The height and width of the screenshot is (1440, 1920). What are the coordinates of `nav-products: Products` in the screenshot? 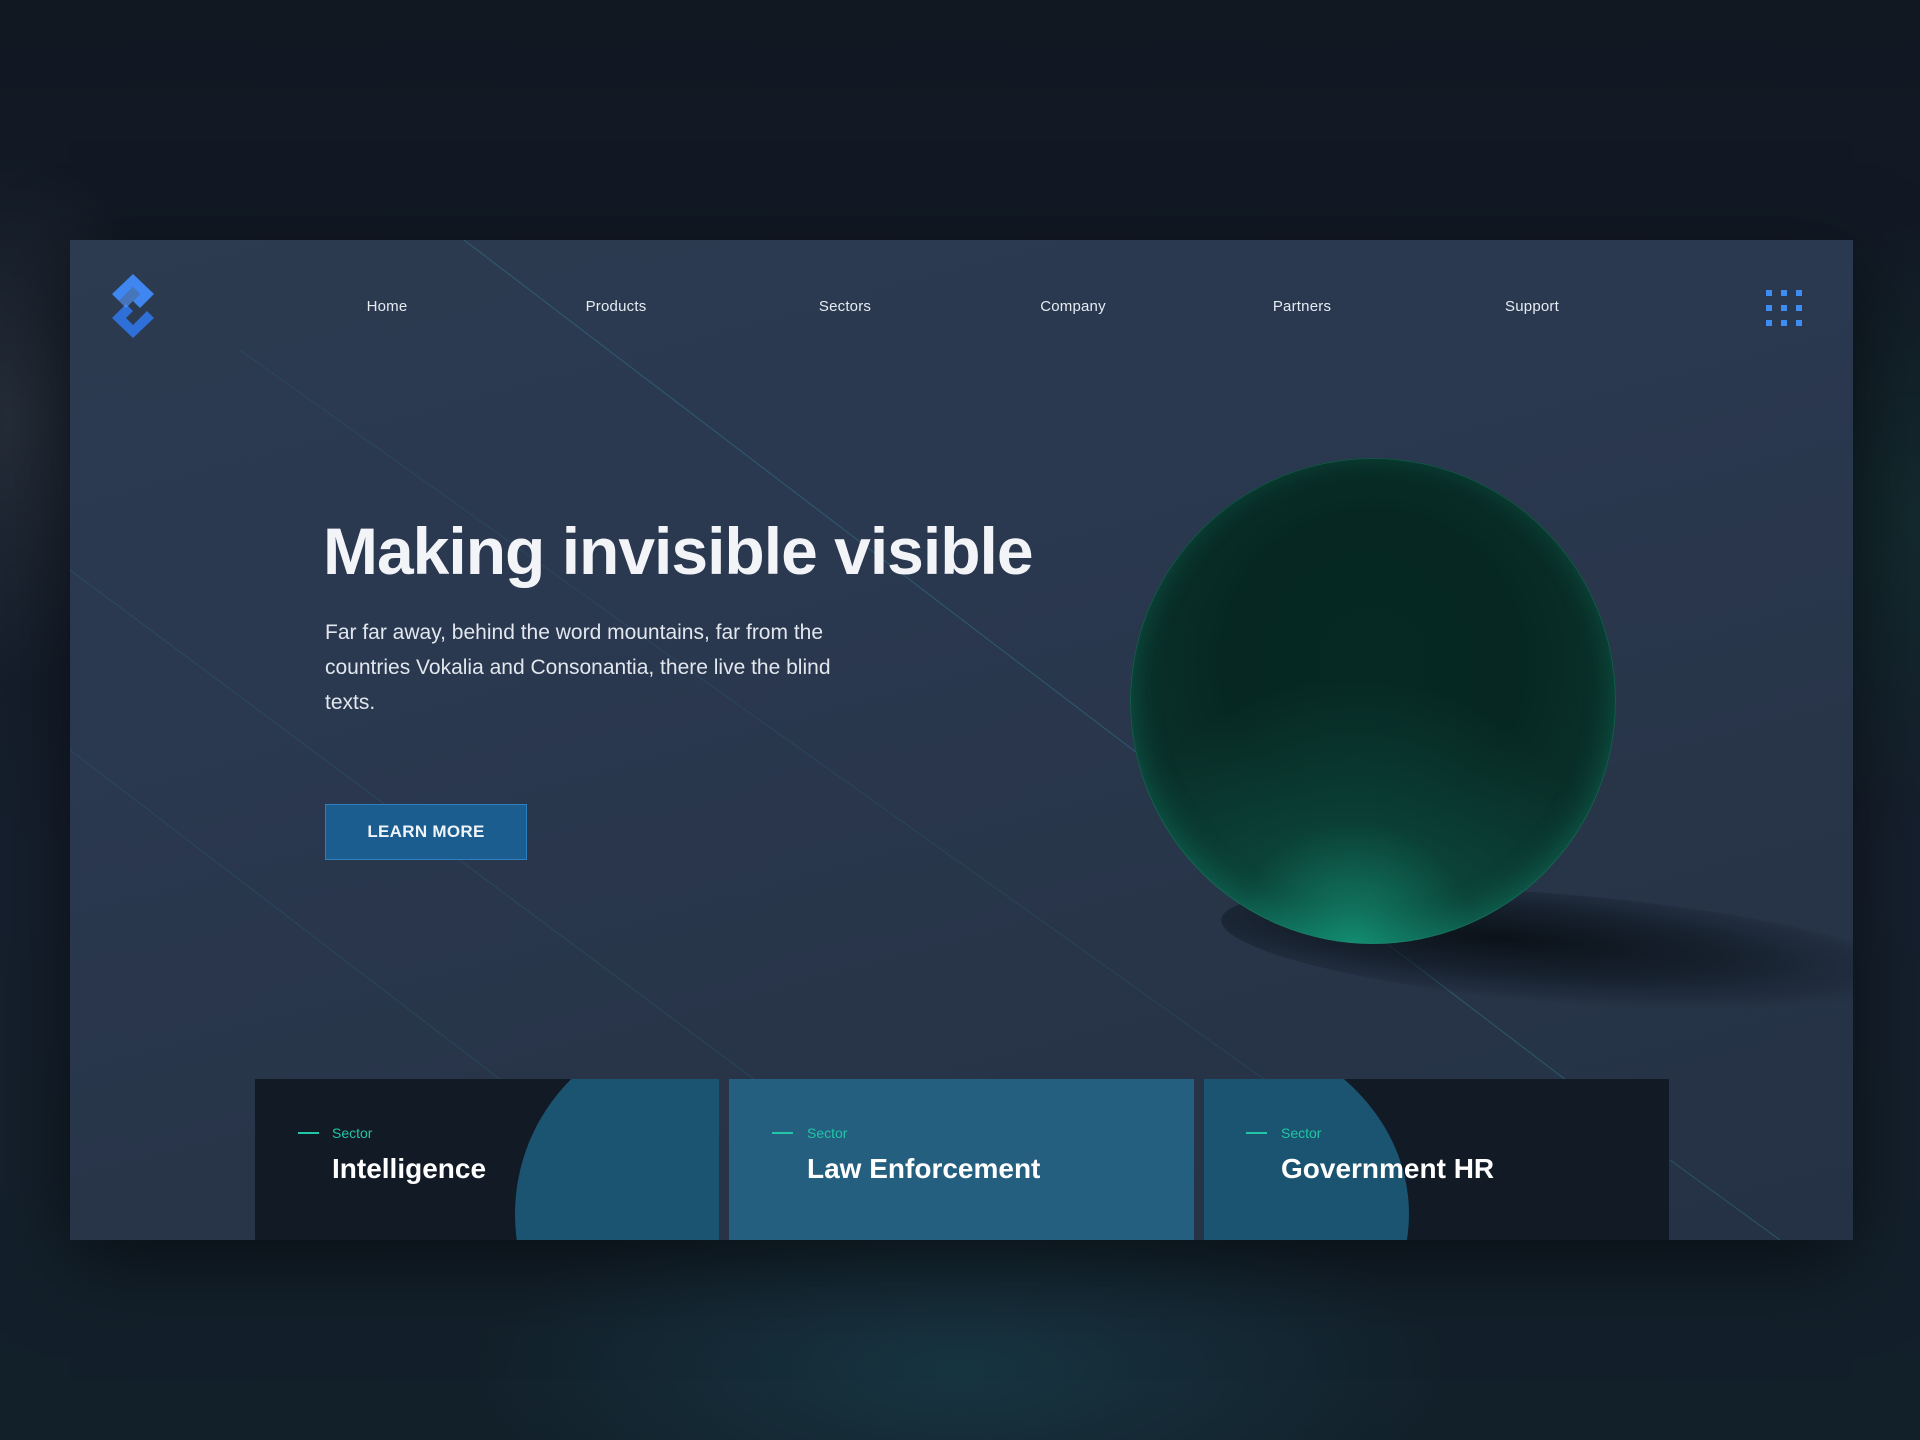 It's located at (616, 306).